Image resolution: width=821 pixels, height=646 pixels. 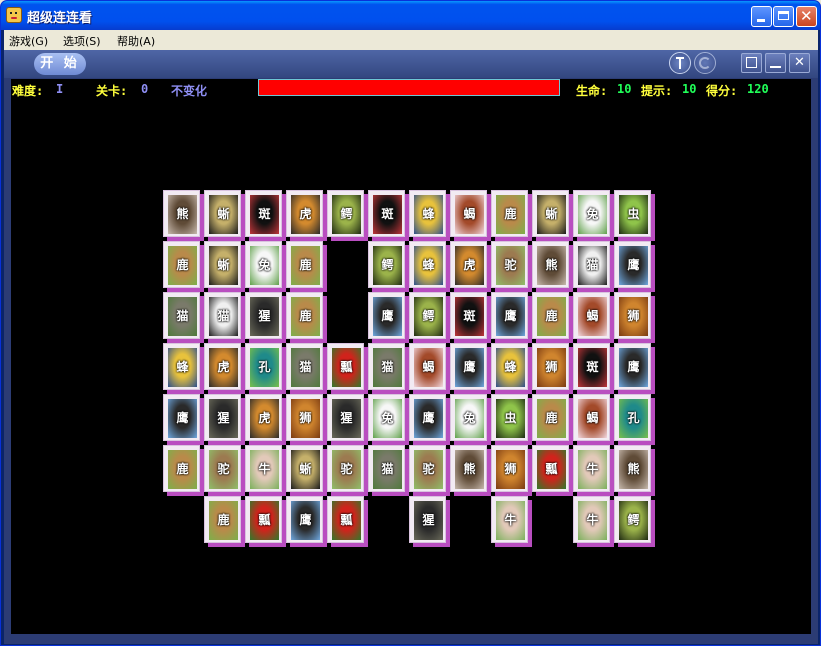 I want to click on close-button: ✕, so click(x=806, y=16).